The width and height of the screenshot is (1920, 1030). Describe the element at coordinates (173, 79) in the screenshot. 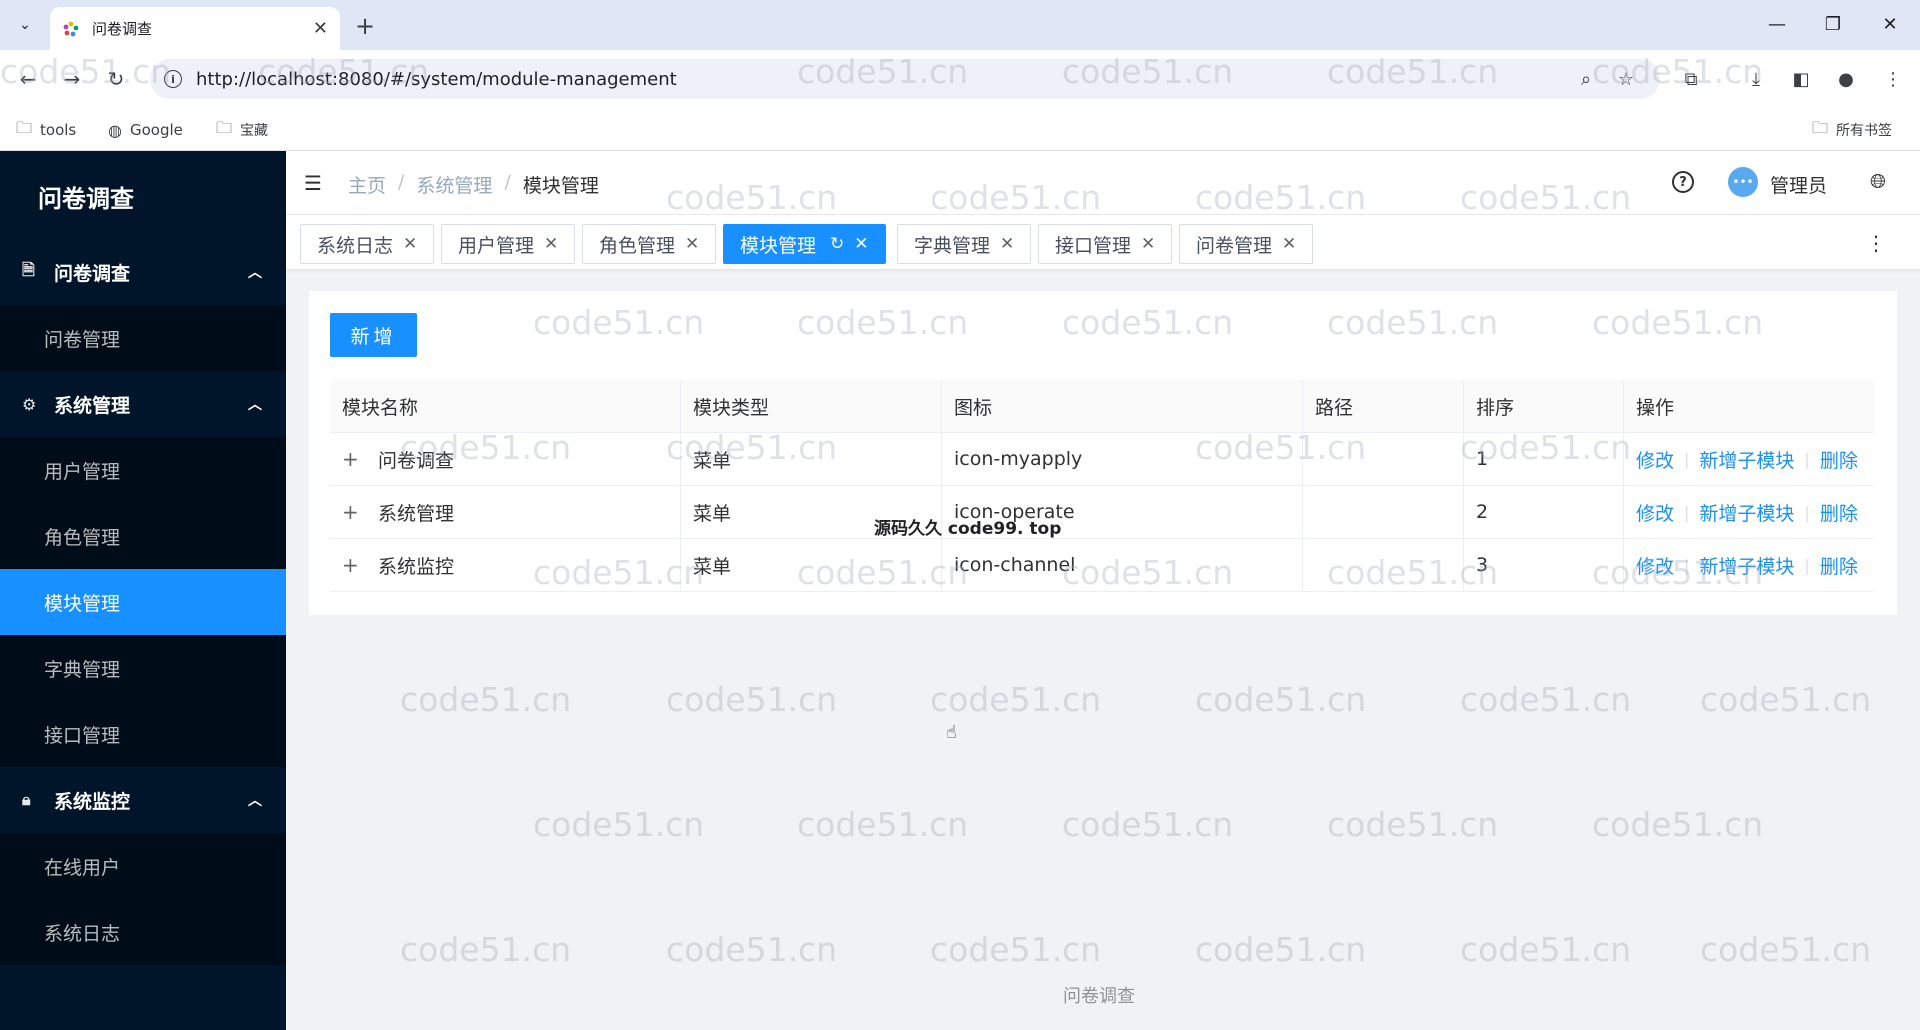

I see `site-info-icon: i` at that location.